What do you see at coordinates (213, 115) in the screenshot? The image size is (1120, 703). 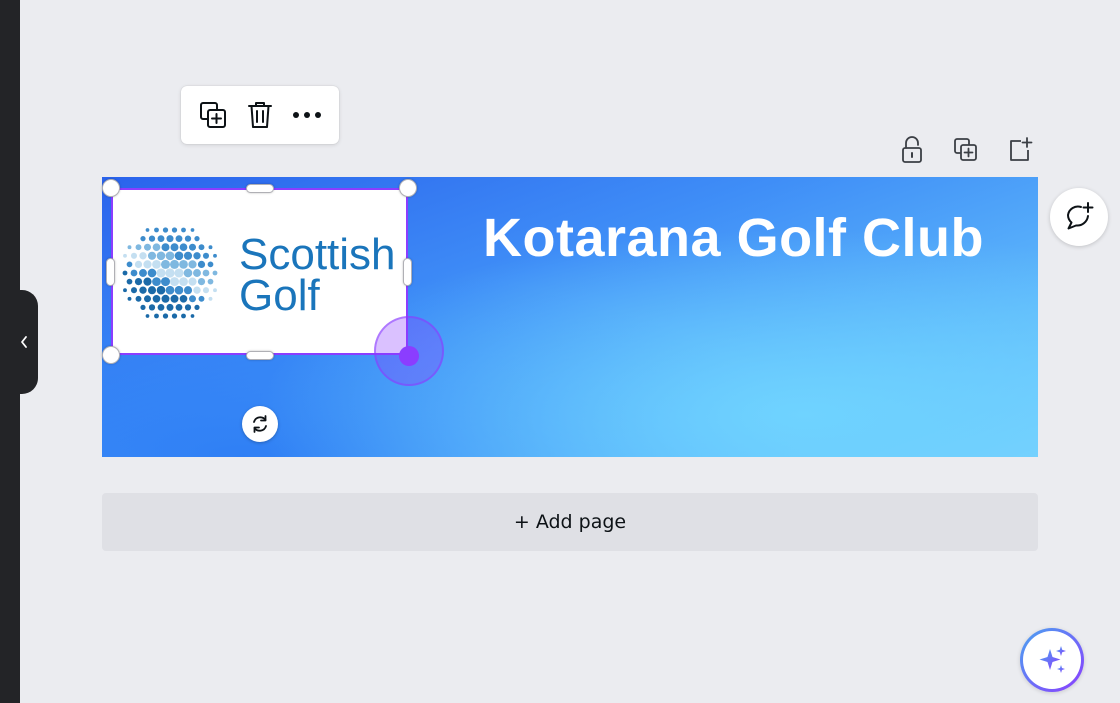 I see `duplicate-button` at bounding box center [213, 115].